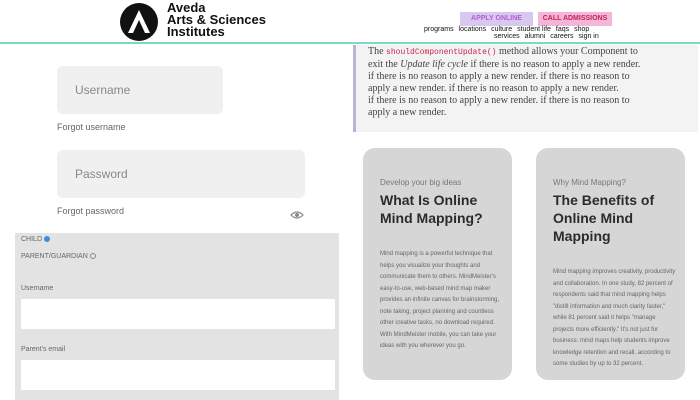 The image size is (700, 400). What do you see at coordinates (535, 36) in the screenshot?
I see `nav-link-alumni: alumni` at bounding box center [535, 36].